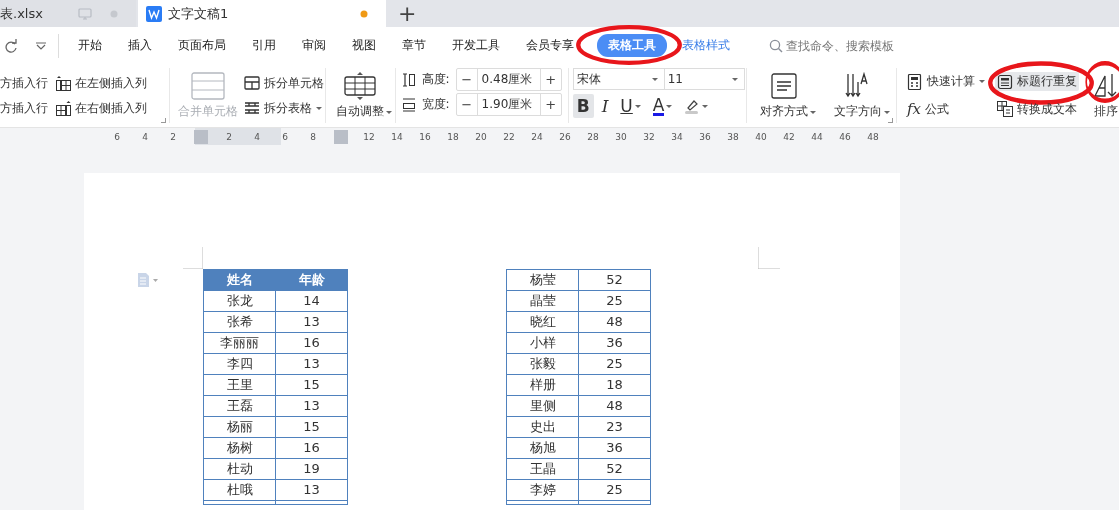  What do you see at coordinates (662, 106) in the screenshot?
I see `font-color-button: A` at bounding box center [662, 106].